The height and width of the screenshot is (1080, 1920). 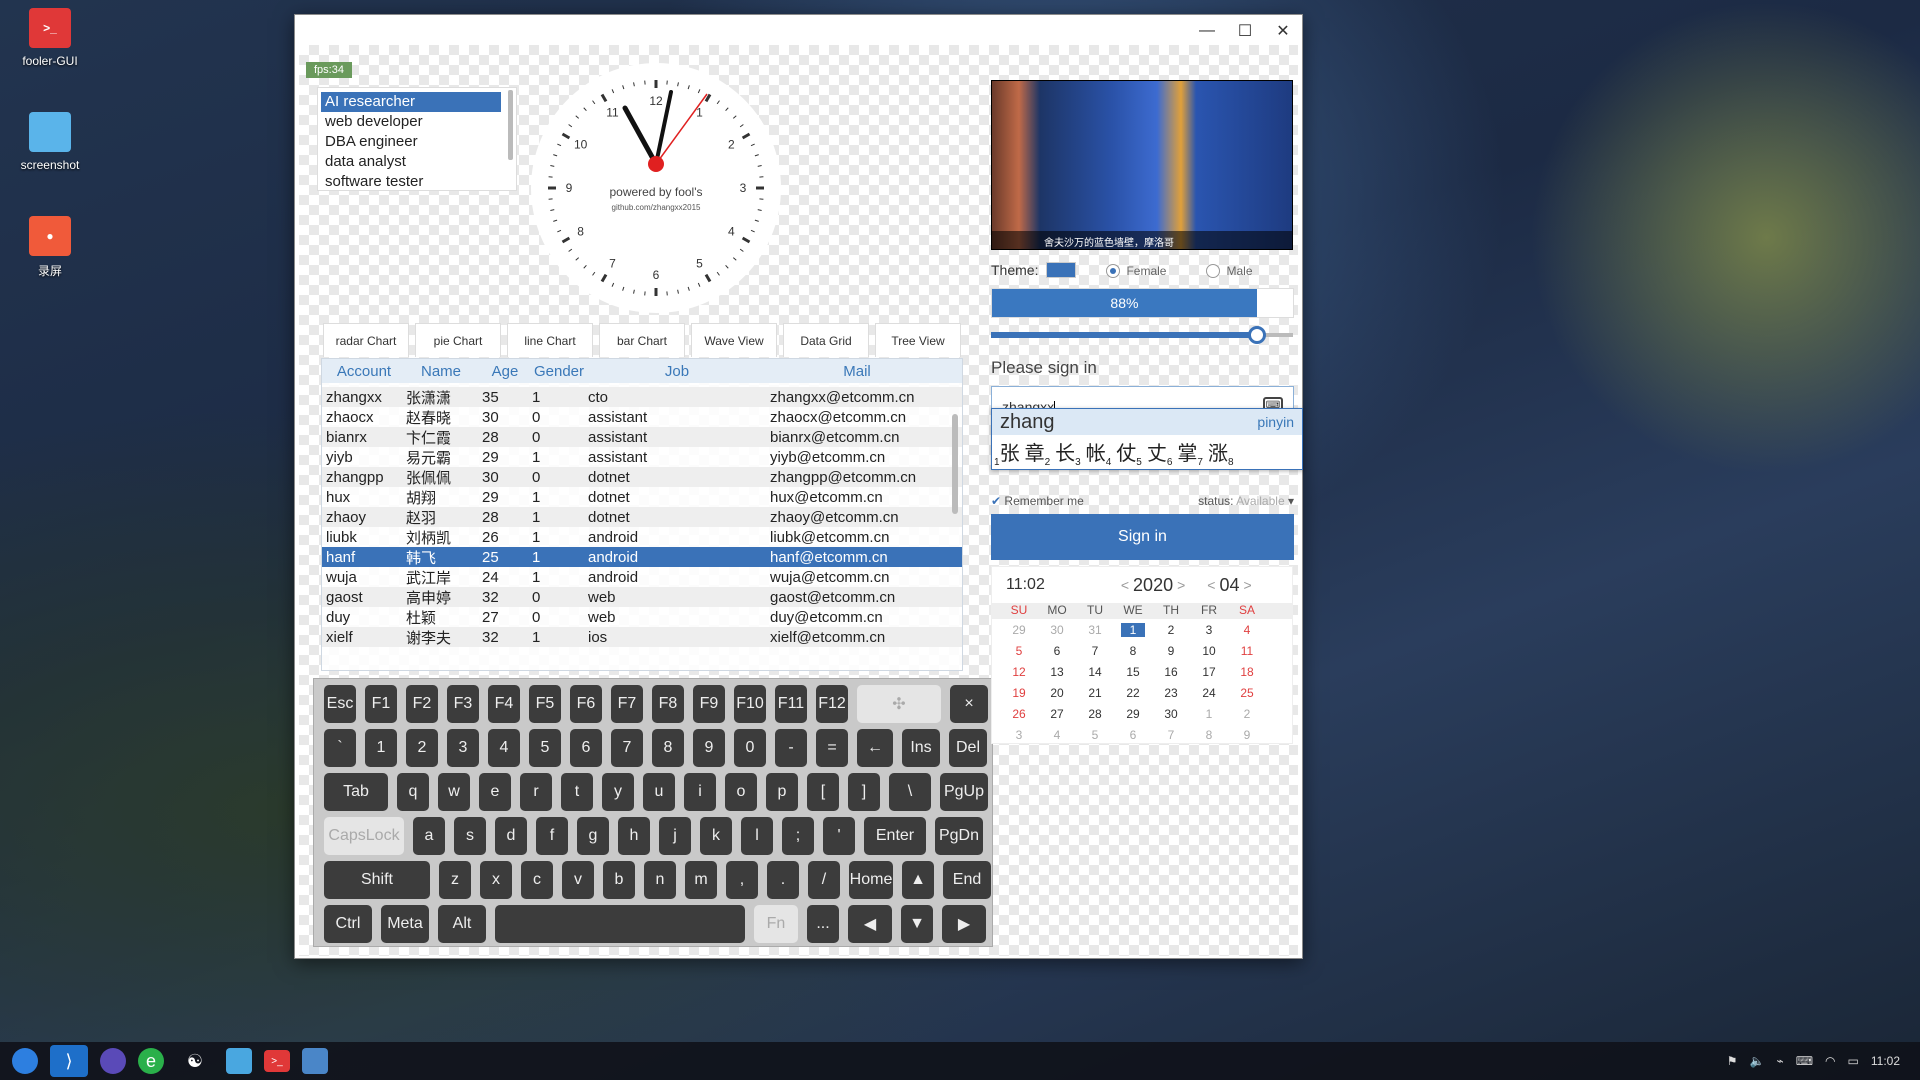 I want to click on key: ▼, so click(x=917, y=924).